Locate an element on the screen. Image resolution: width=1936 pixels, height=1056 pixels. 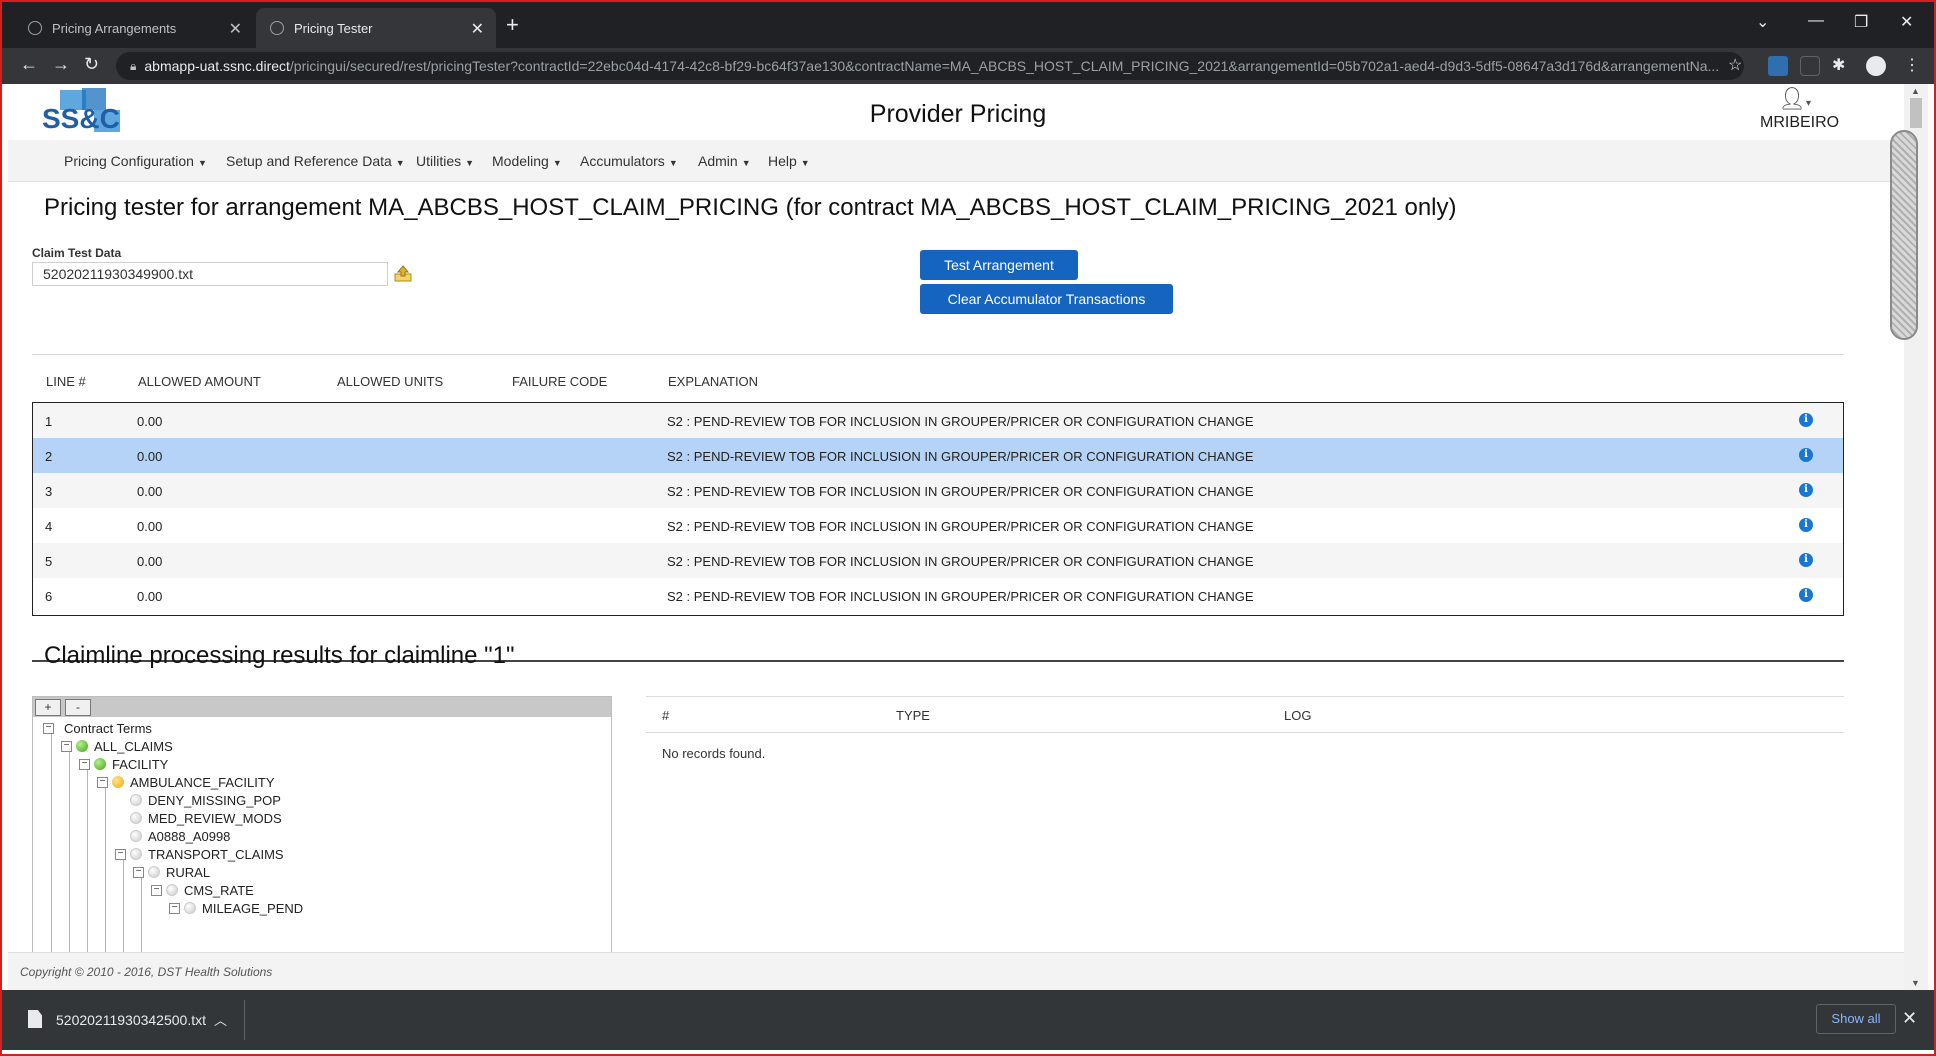
menu-utilities: Utilities ▼ is located at coordinates (445, 161).